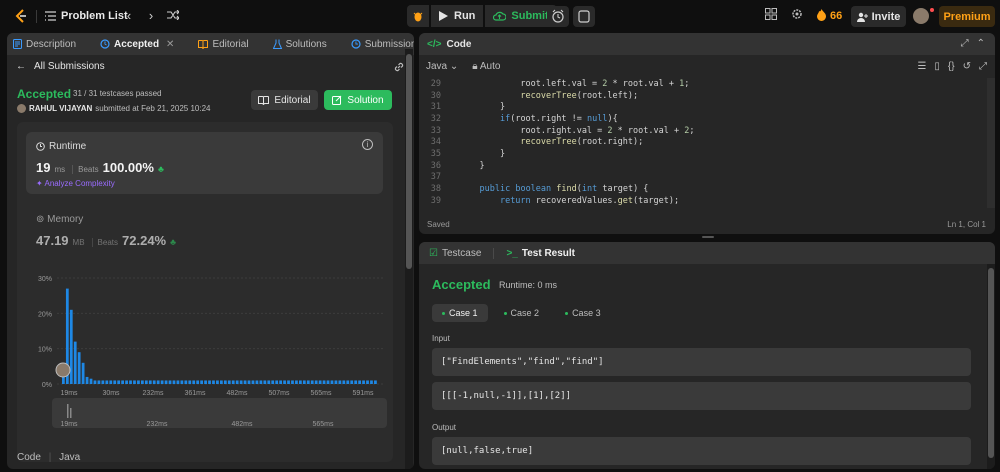 The width and height of the screenshot is (1000, 472). Describe the element at coordinates (223, 44) in the screenshot. I see `tab-editorial: Editorial` at that location.